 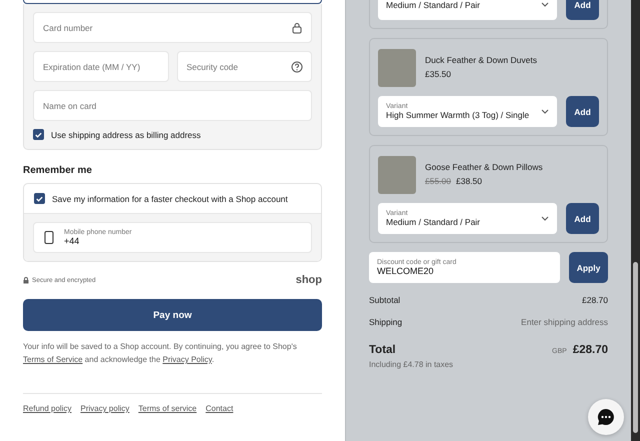 What do you see at coordinates (411, 364) in the screenshot?
I see `tax-note: Including £4.78 in taxes` at bounding box center [411, 364].